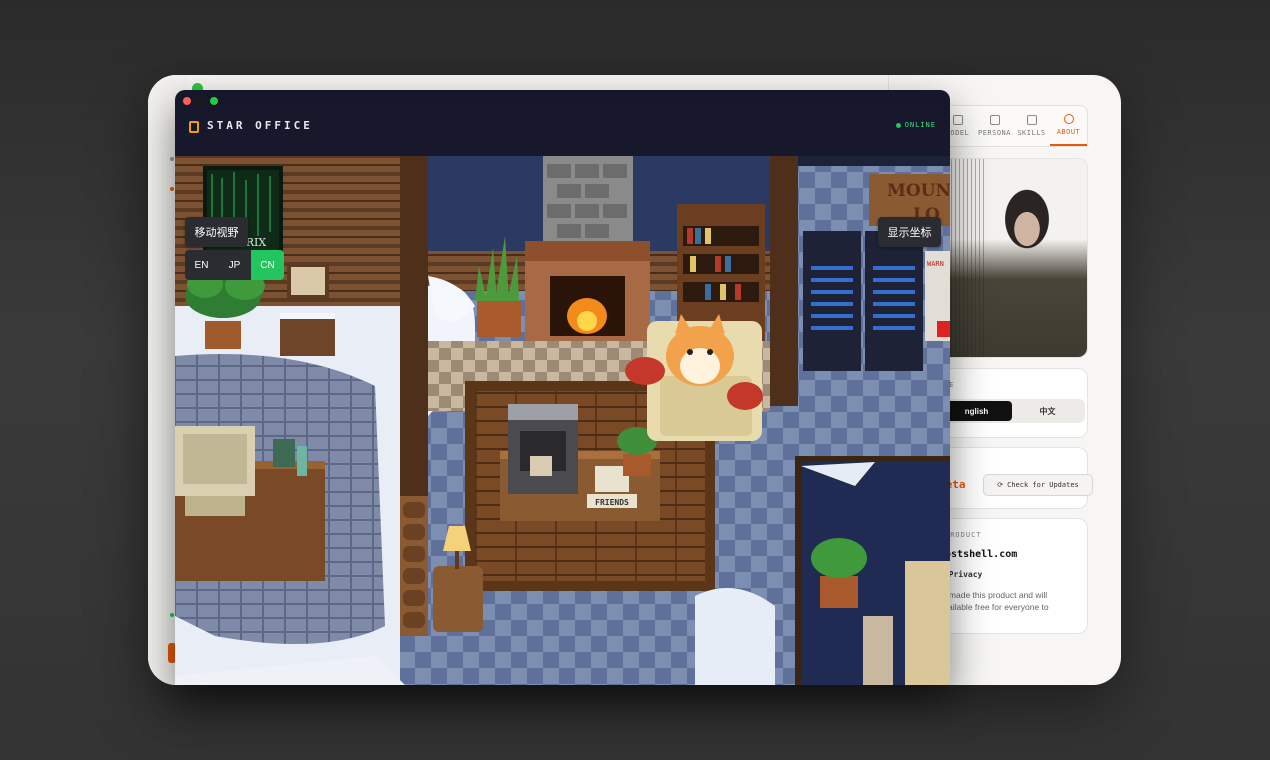 Image resolution: width=1270 pixels, height=760 pixels. I want to click on refresh-icon: ⟳, so click(1000, 485).